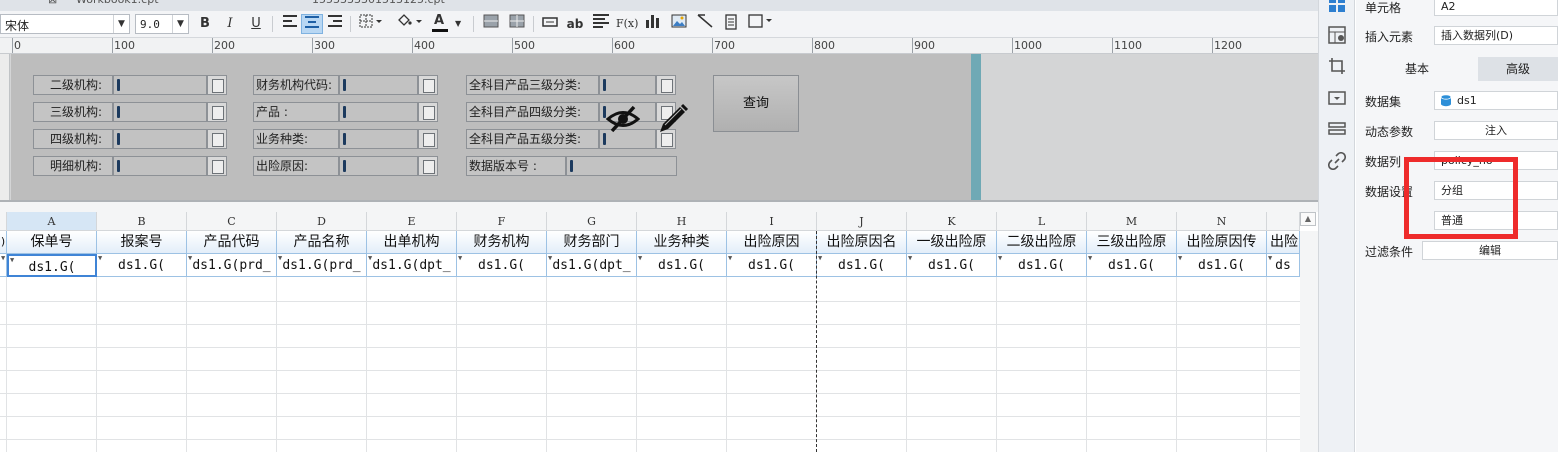 This screenshot has height=452, width=1558. What do you see at coordinates (772, 221) in the screenshot?
I see `column-header-i: I` at bounding box center [772, 221].